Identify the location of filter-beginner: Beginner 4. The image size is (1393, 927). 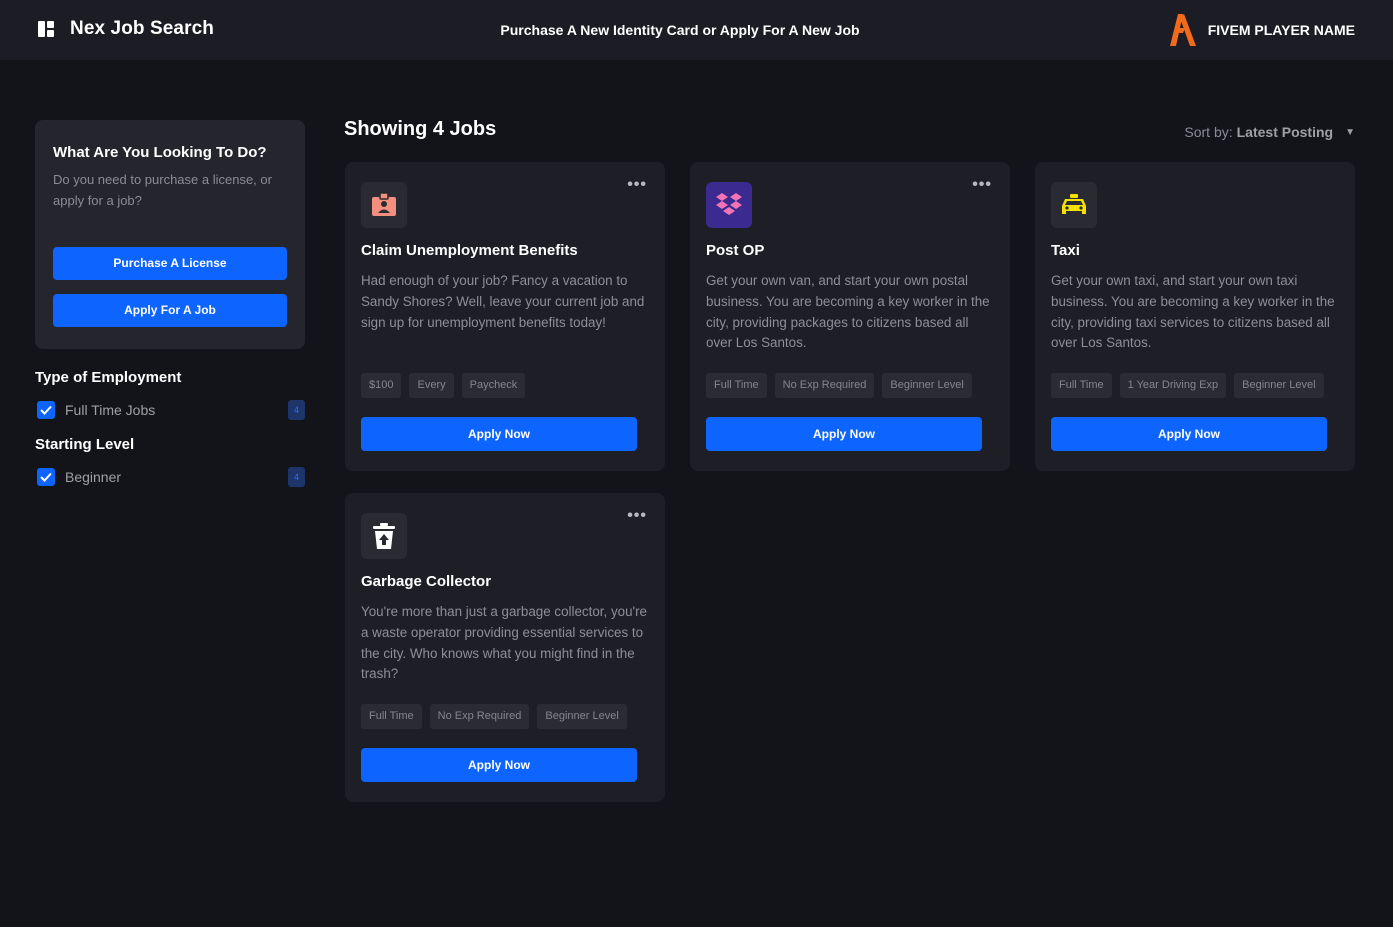
(170, 477).